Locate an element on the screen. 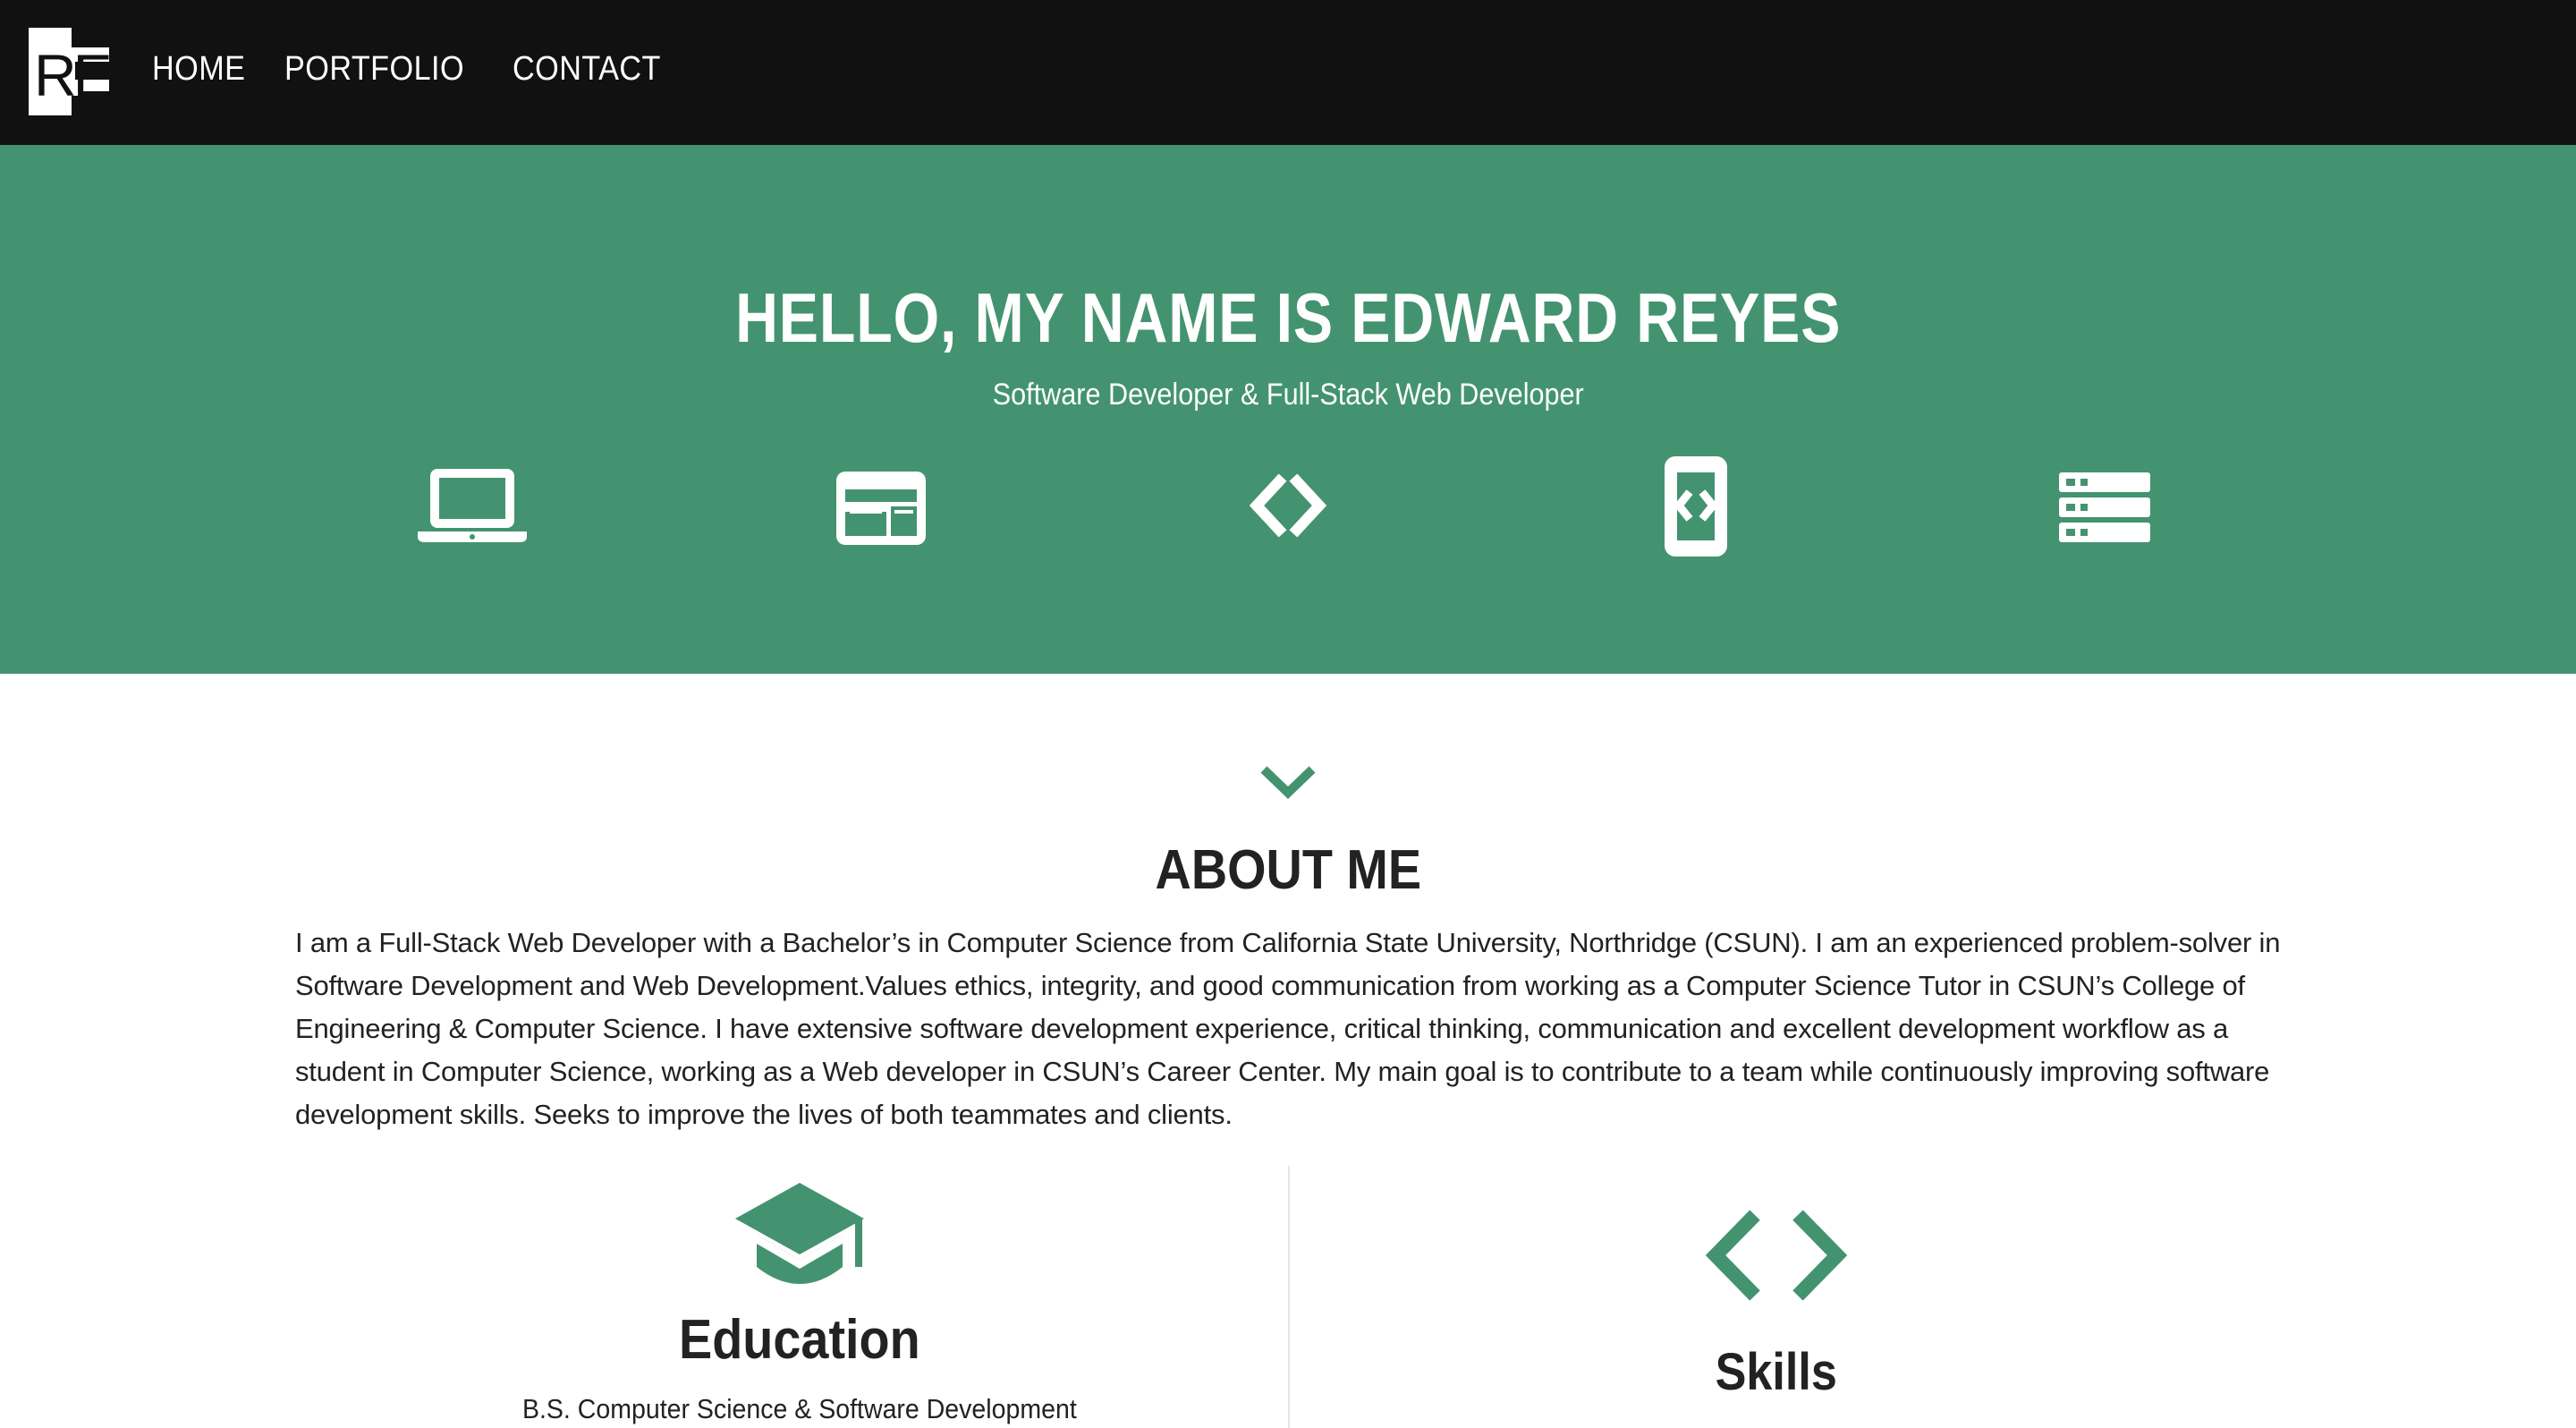 This screenshot has width=2576, height=1428. logo: RE is located at coordinates (71, 71).